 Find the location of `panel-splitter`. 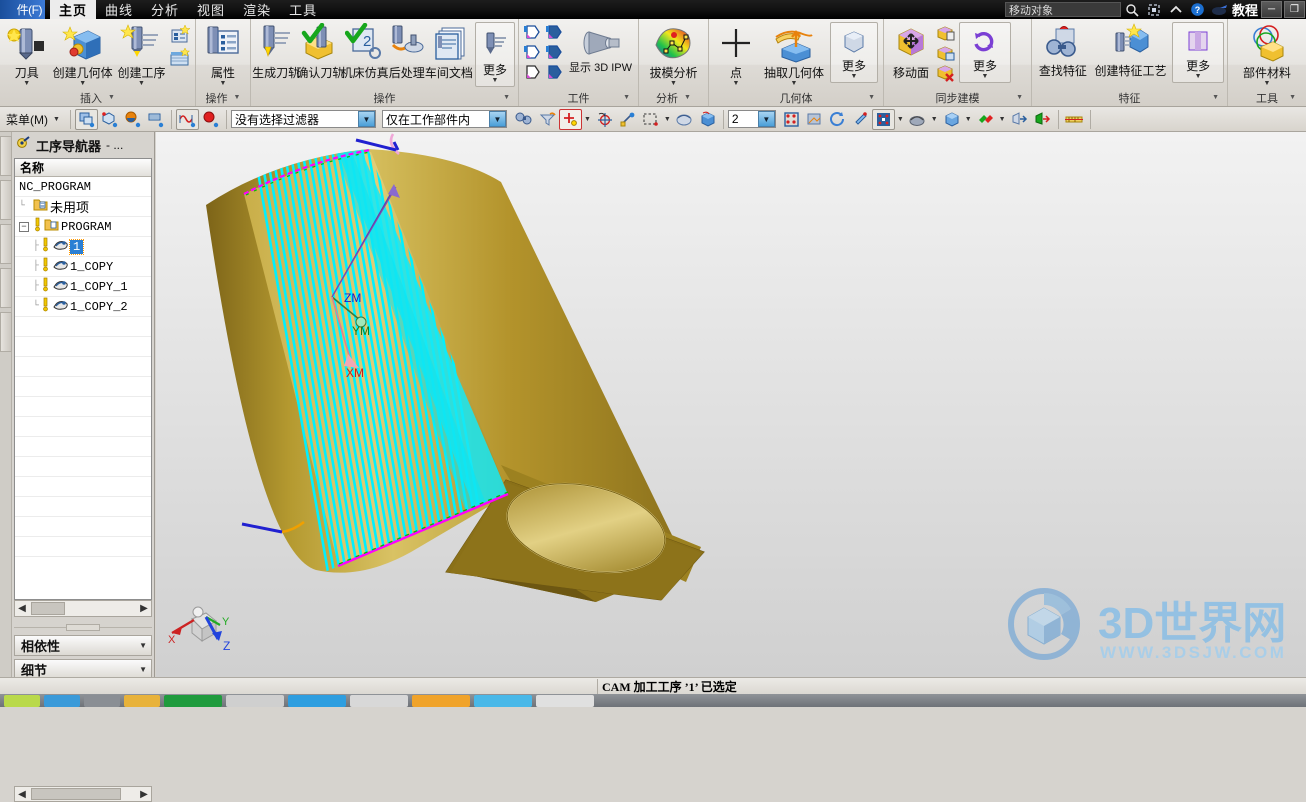

panel-splitter is located at coordinates (83, 627).